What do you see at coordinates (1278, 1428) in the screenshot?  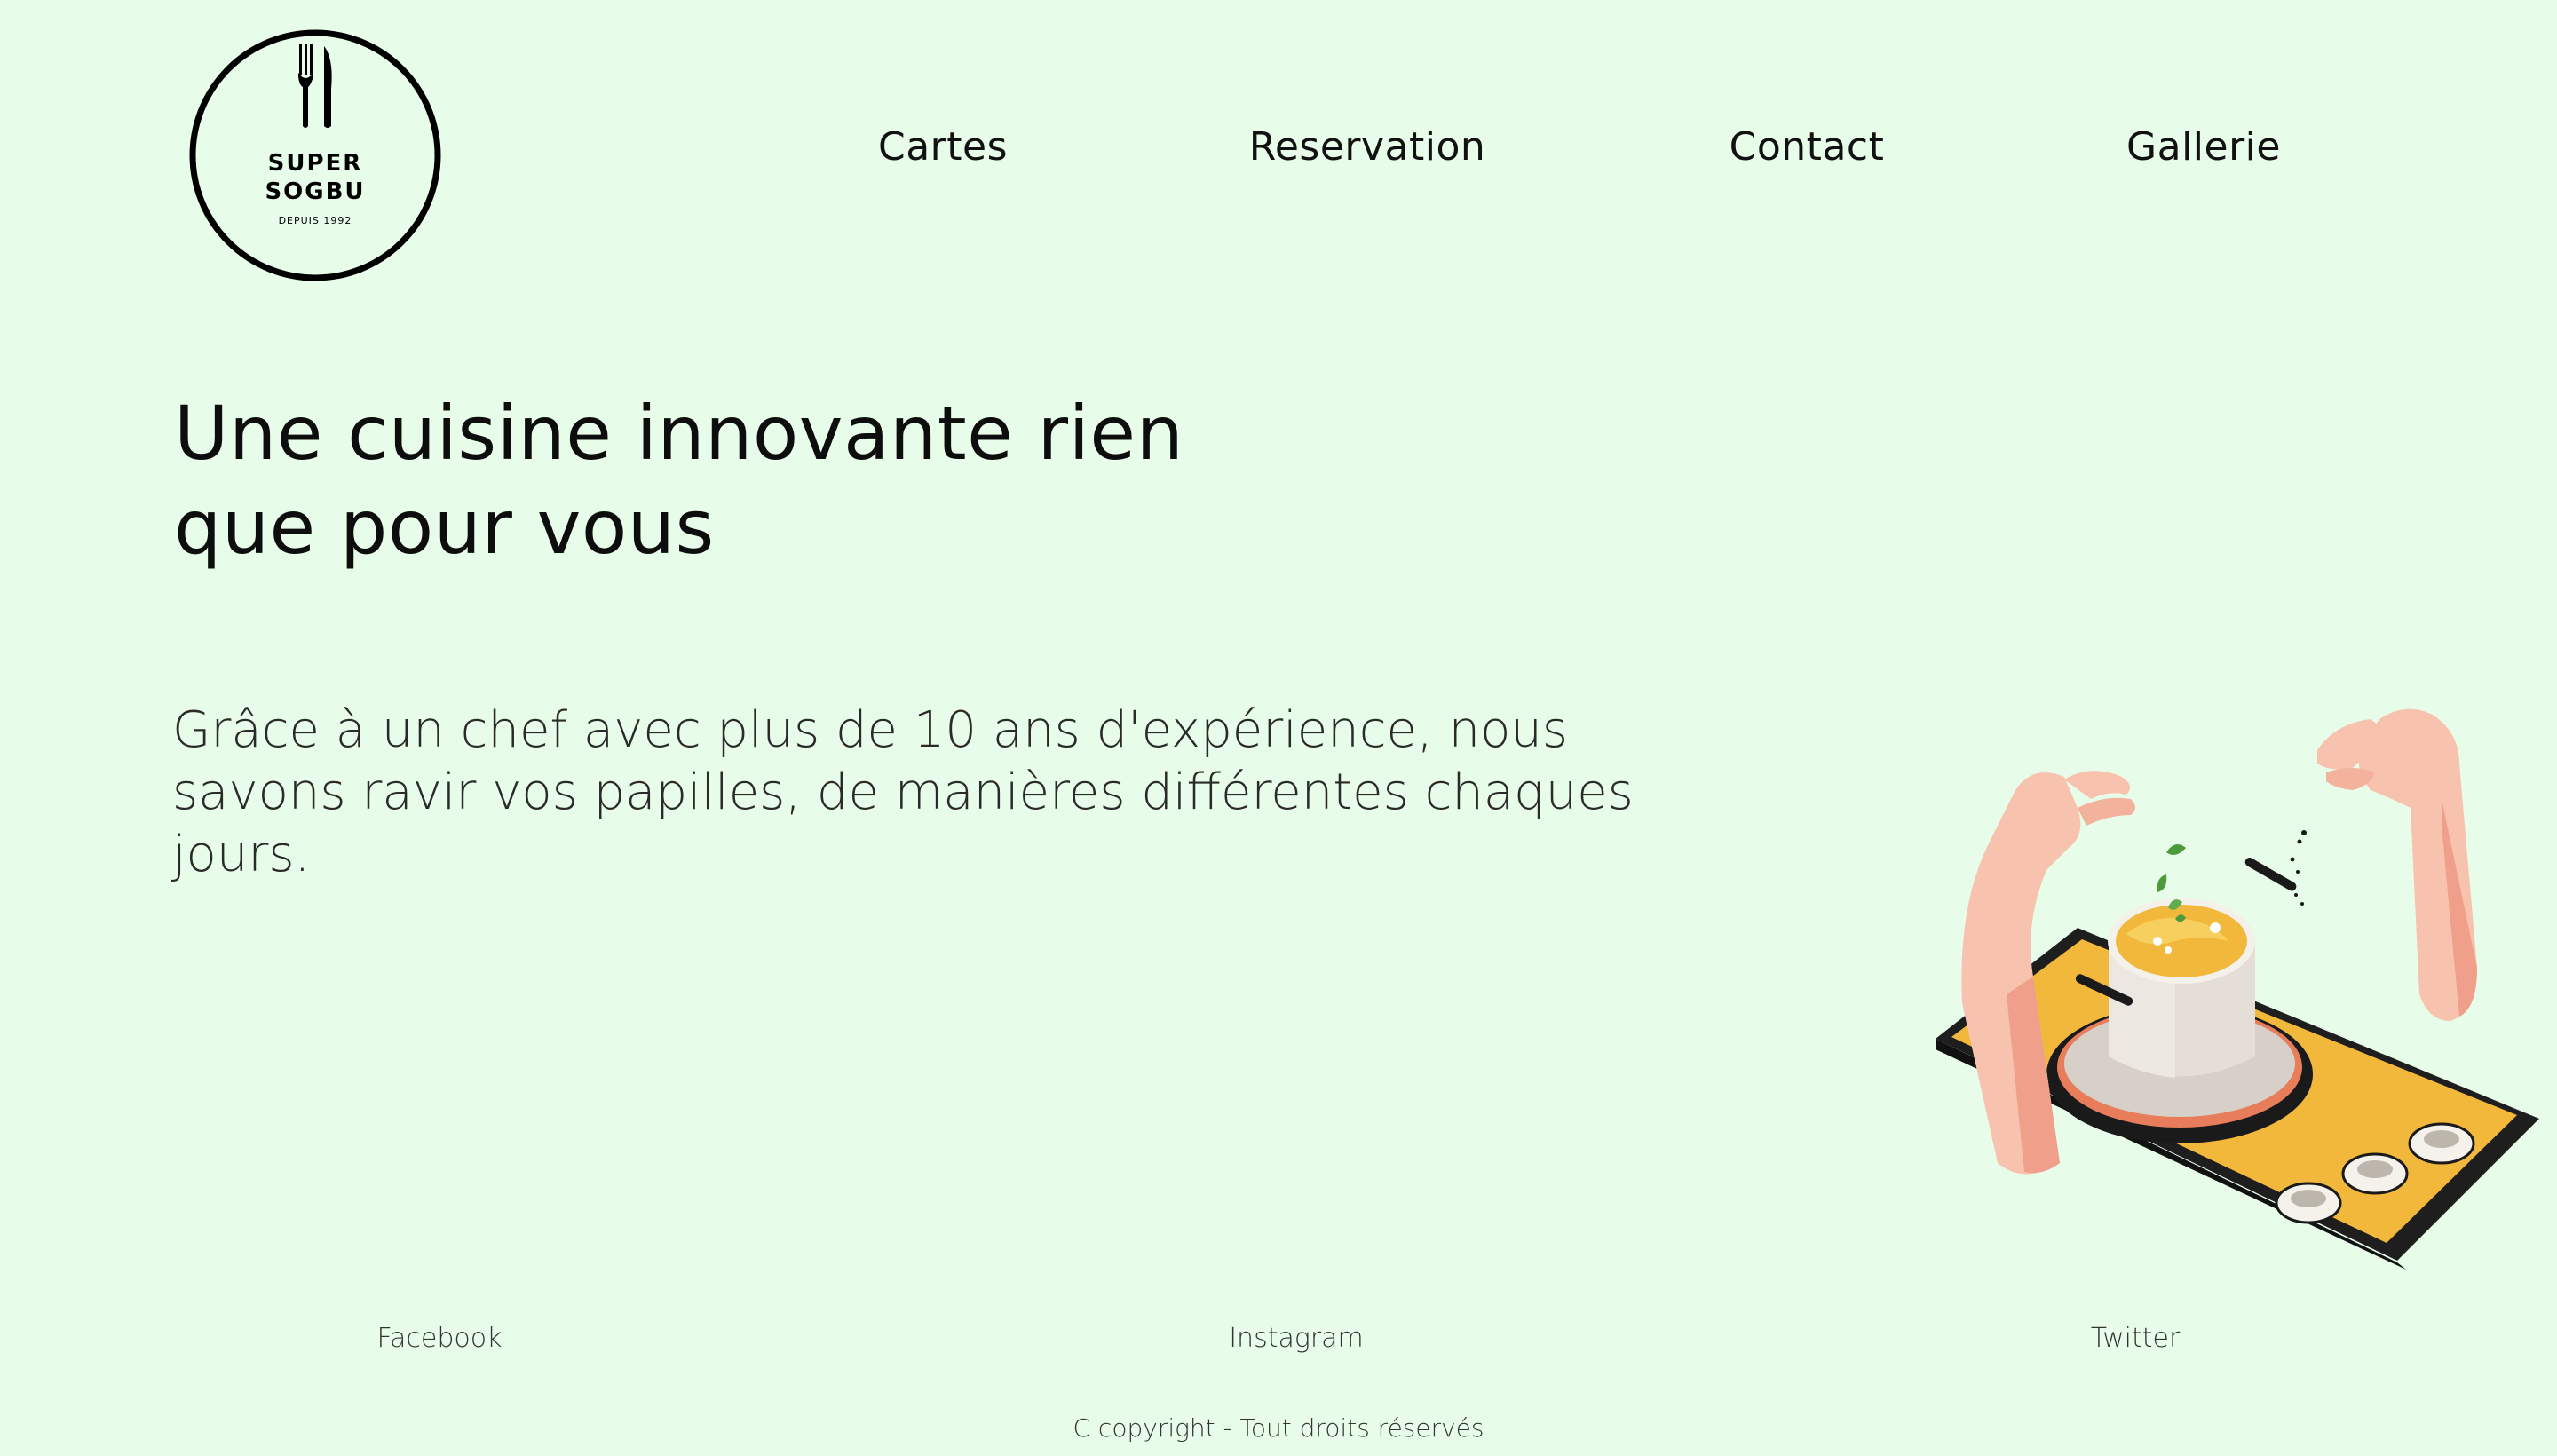 I see `copyright-text: C copyright - Tout droits réservés` at bounding box center [1278, 1428].